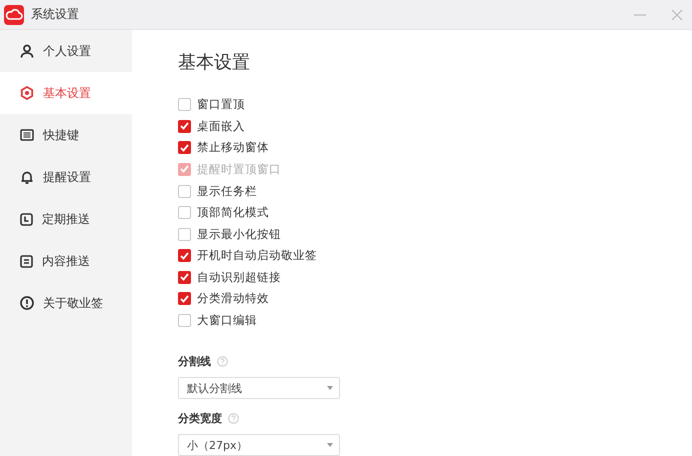 This screenshot has width=692, height=456. Describe the element at coordinates (26, 261) in the screenshot. I see `document-icon` at that location.